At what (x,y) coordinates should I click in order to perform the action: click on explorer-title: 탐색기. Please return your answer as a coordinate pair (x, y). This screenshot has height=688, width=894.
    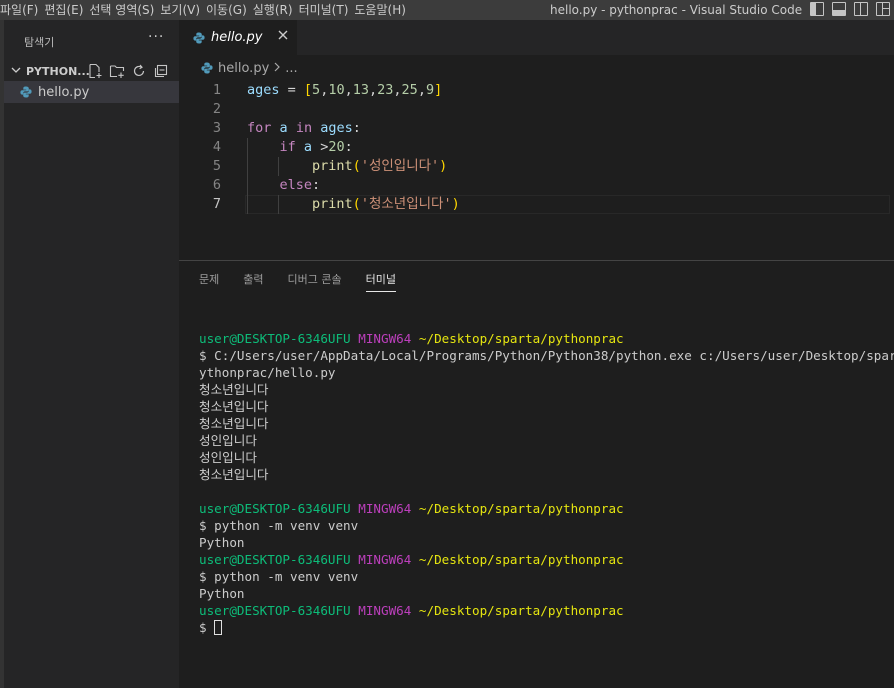
    Looking at the image, I should click on (39, 42).